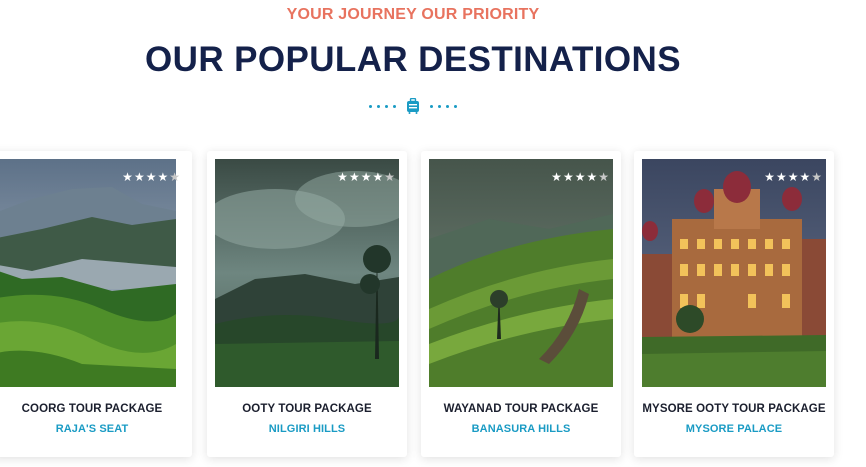 The image size is (866, 467). I want to click on place-name: RAJA'S SEAT, so click(96, 429).